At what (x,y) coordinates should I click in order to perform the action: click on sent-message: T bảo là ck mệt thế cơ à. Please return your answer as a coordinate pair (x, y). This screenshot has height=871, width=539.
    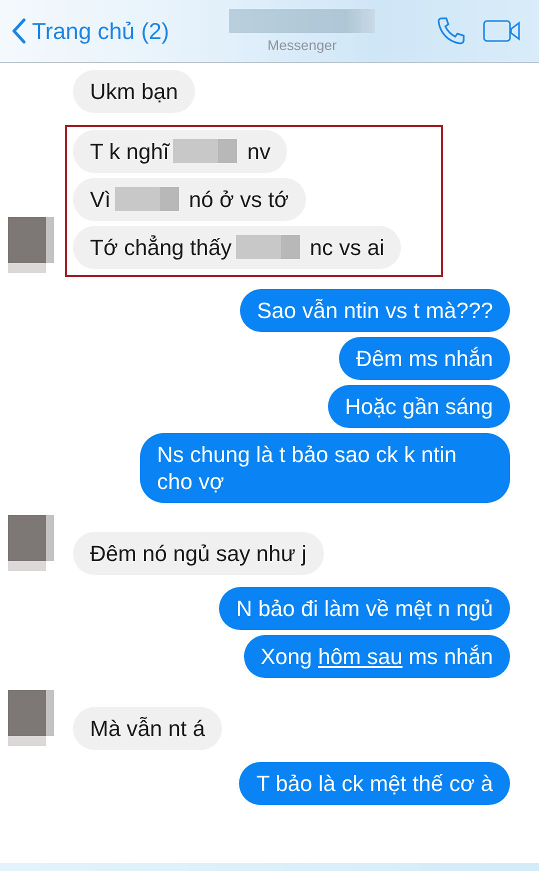
    Looking at the image, I should click on (374, 783).